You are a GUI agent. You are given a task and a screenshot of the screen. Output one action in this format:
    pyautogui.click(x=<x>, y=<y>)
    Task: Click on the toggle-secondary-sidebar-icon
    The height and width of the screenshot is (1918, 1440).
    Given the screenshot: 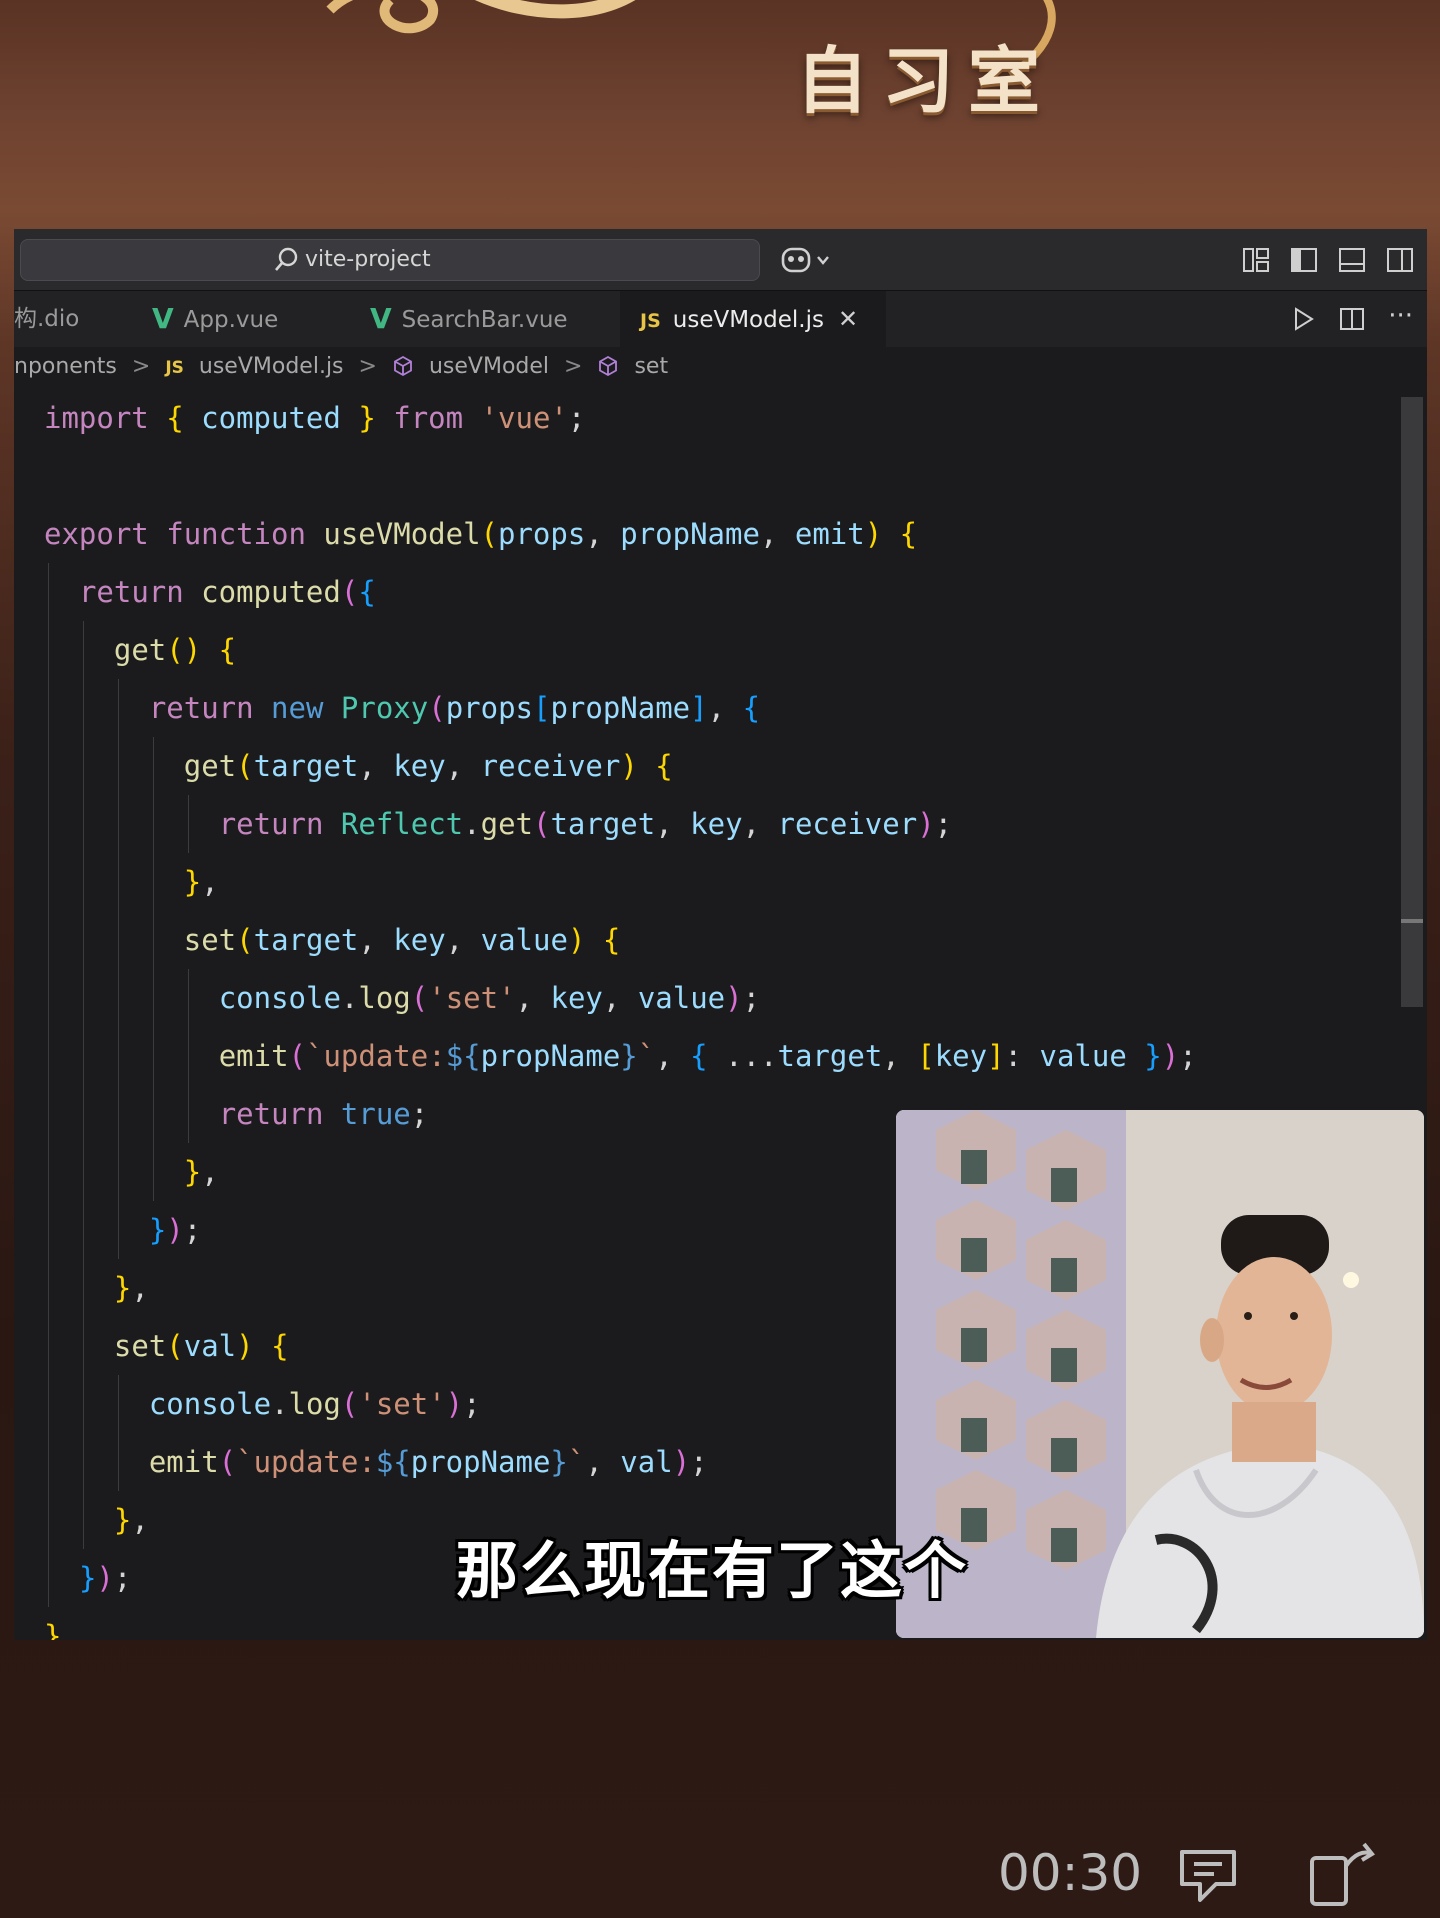 What is the action you would take?
    pyautogui.click(x=1400, y=260)
    